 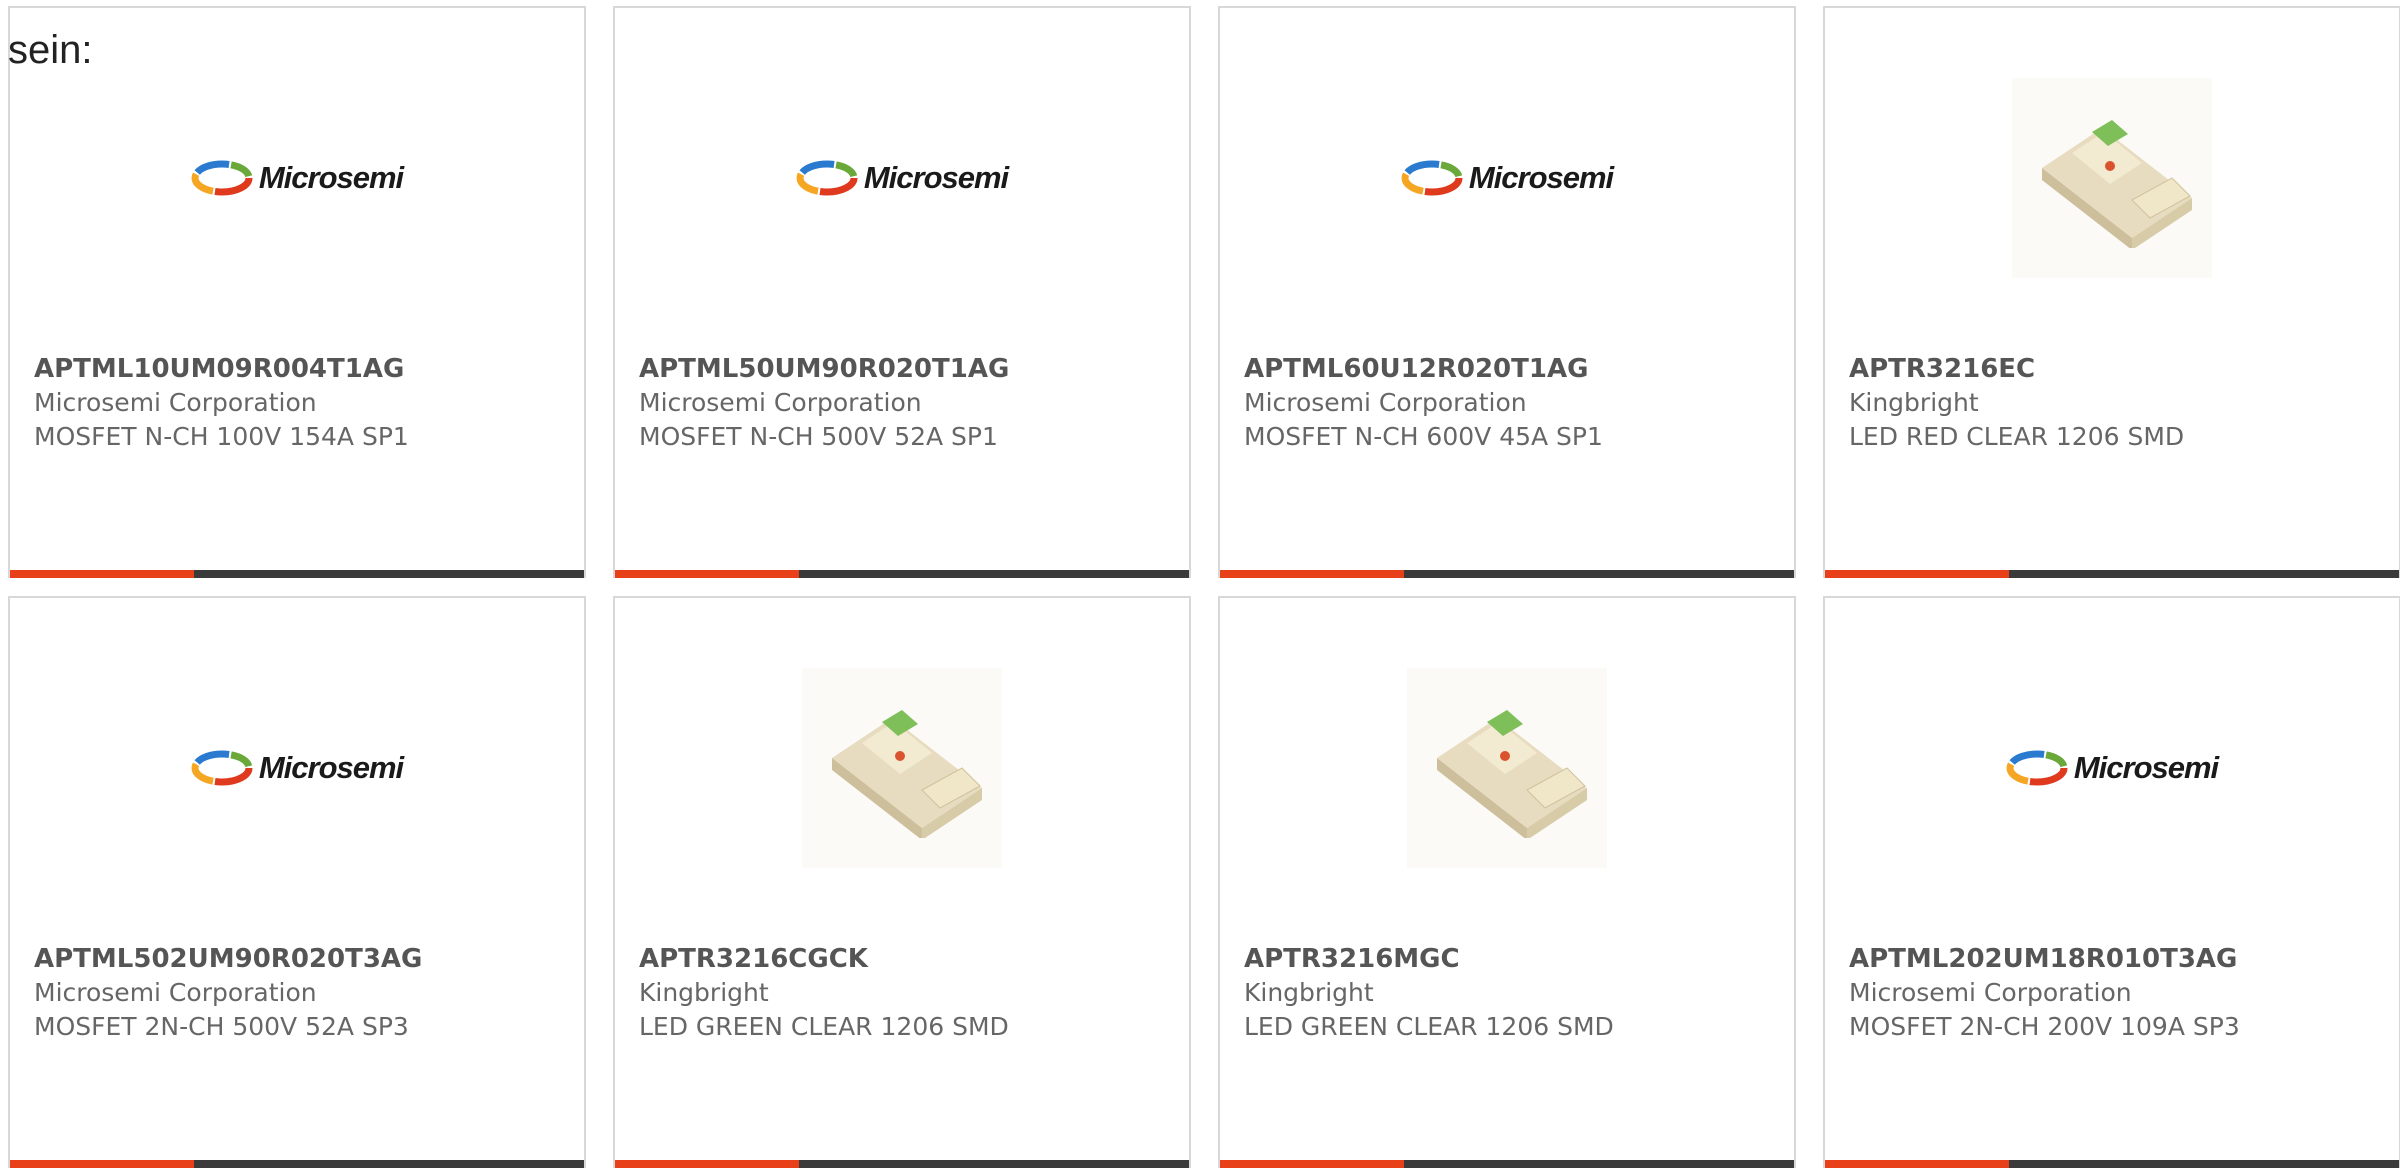 What do you see at coordinates (2017, 436) in the screenshot?
I see `description: LED RED CLEAR 1206 SMD` at bounding box center [2017, 436].